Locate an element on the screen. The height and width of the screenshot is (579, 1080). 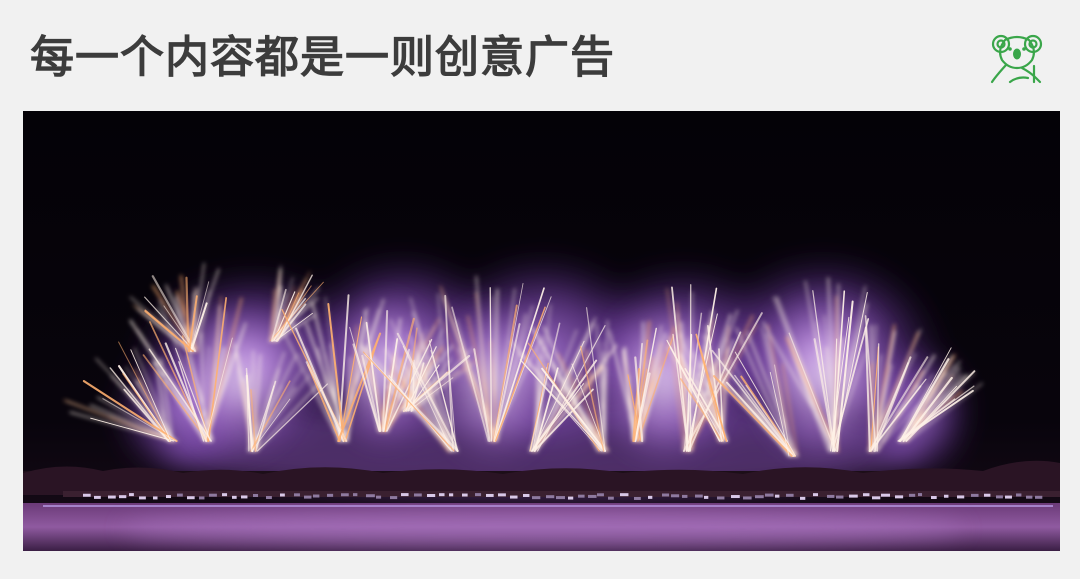
koala-logo is located at coordinates (1017, 58).